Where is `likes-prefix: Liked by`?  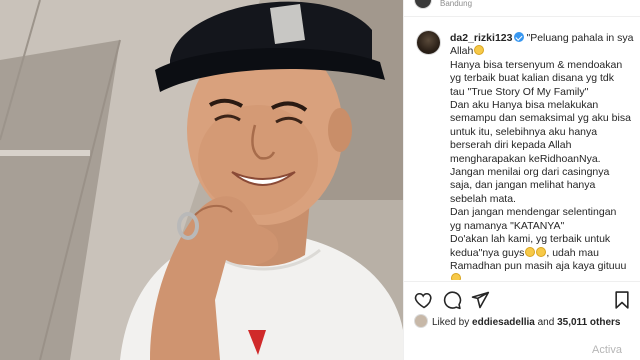 likes-prefix: Liked by is located at coordinates (451, 322).